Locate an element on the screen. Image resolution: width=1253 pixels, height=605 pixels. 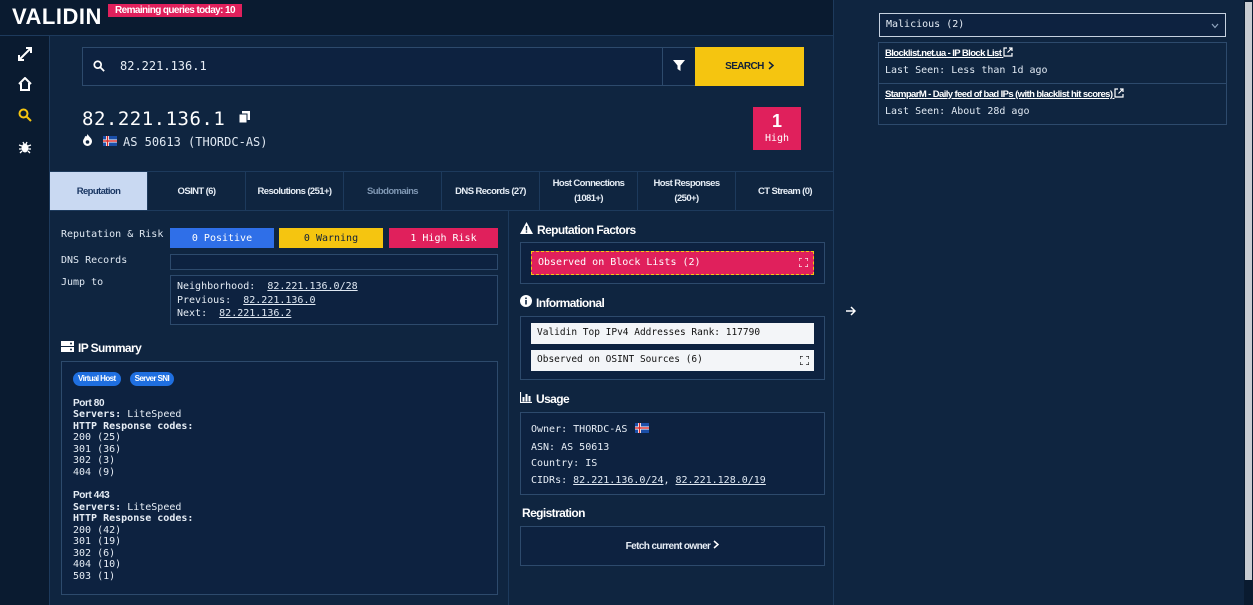
last-seen: Last Seen: About 28d ago is located at coordinates (957, 111).